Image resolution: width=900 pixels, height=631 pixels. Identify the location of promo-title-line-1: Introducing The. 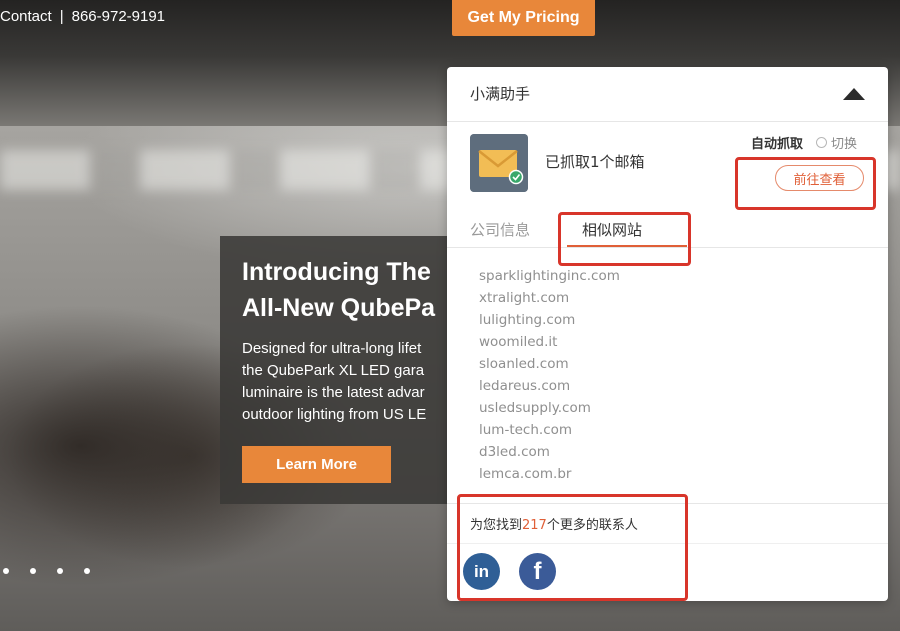
(336, 272).